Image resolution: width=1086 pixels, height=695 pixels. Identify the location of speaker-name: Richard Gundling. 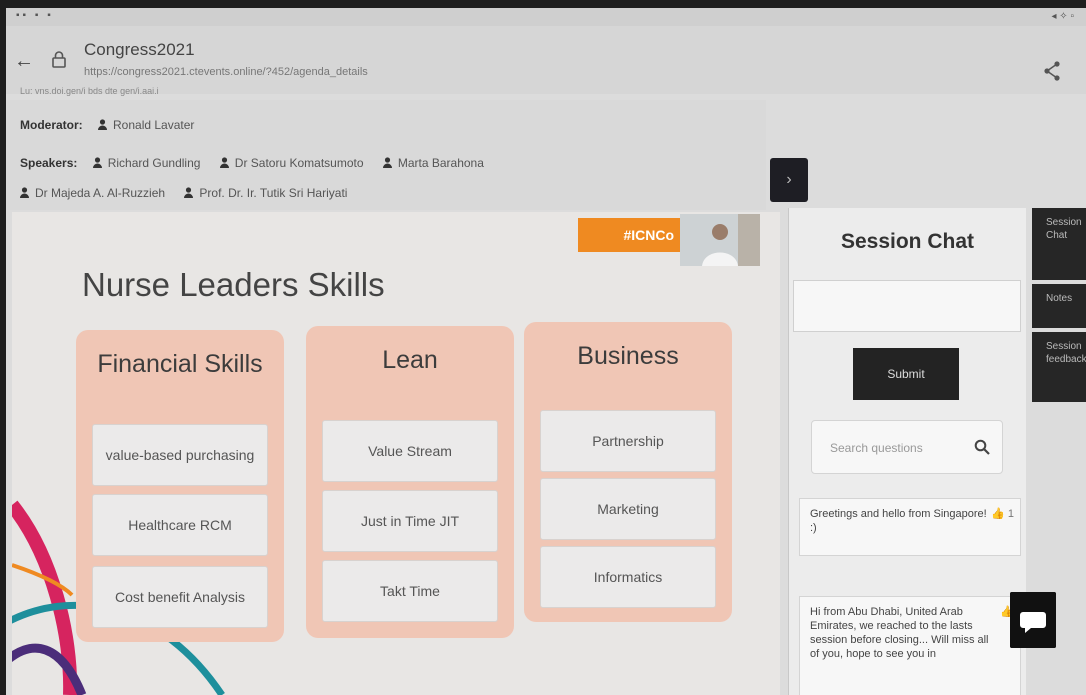
(146, 163).